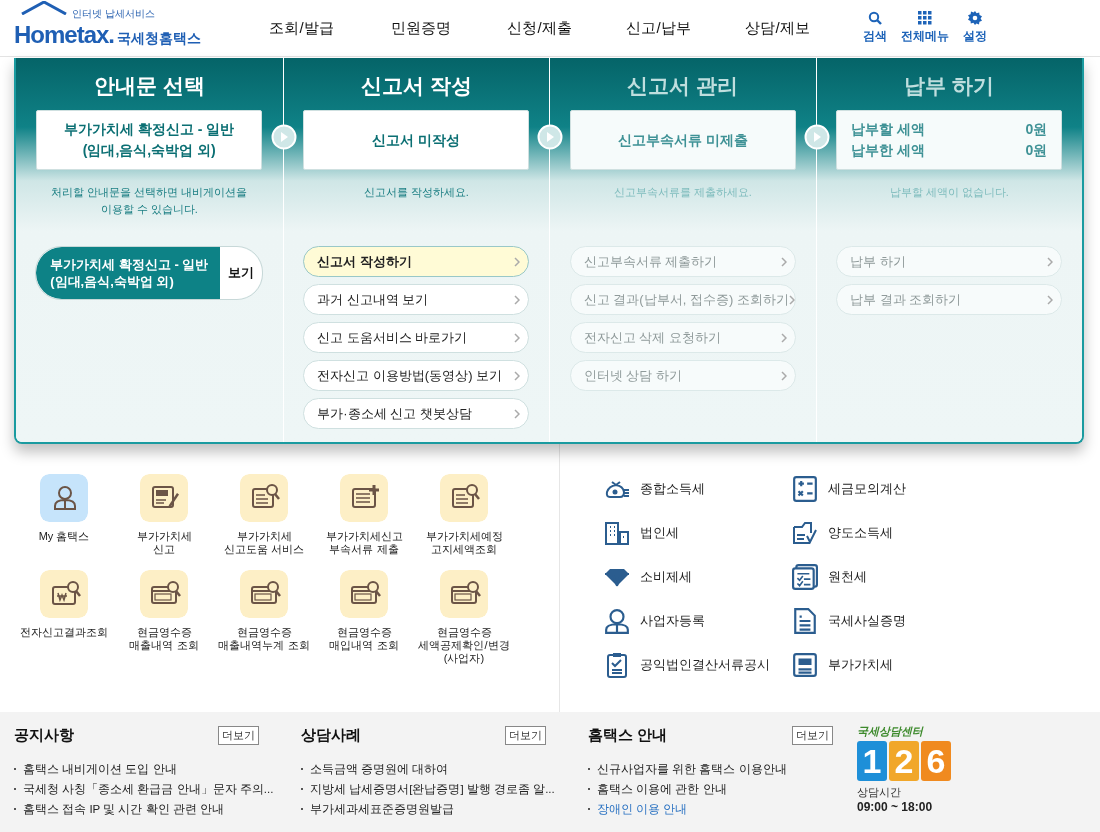 The width and height of the screenshot is (1100, 832). What do you see at coordinates (416, 192) in the screenshot?
I see `step-hint: 신고서를 작성하세요.` at bounding box center [416, 192].